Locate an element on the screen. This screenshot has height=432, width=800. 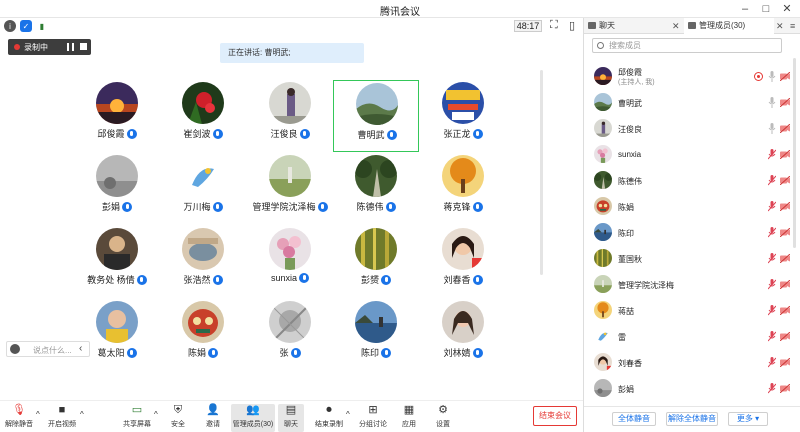
signal-icon: ▮ is located at coordinates (42, 26).